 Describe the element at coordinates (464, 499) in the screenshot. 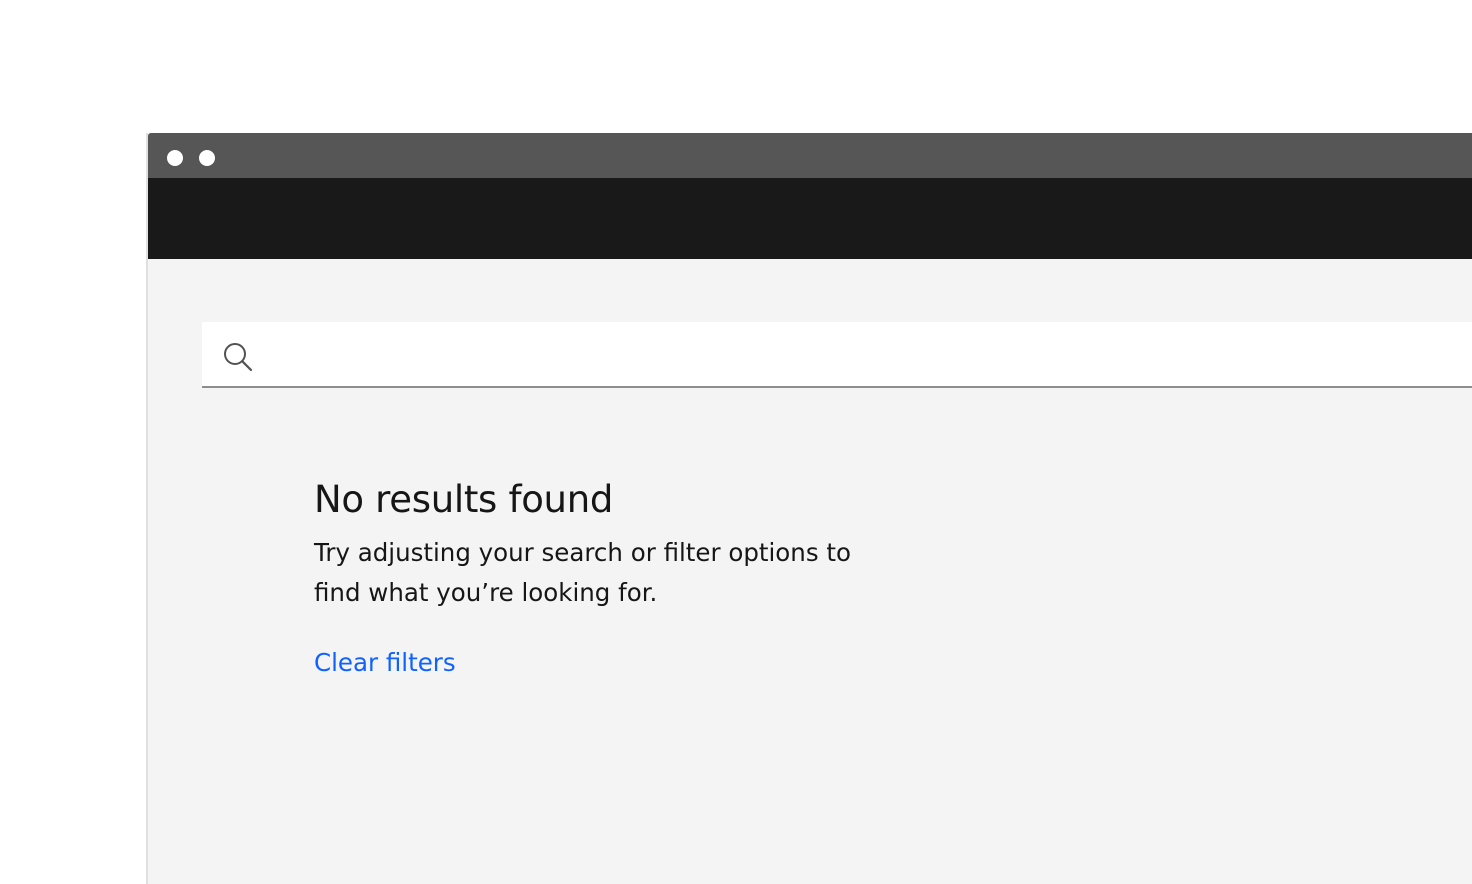

I see `empty-state-title: No results found` at that location.